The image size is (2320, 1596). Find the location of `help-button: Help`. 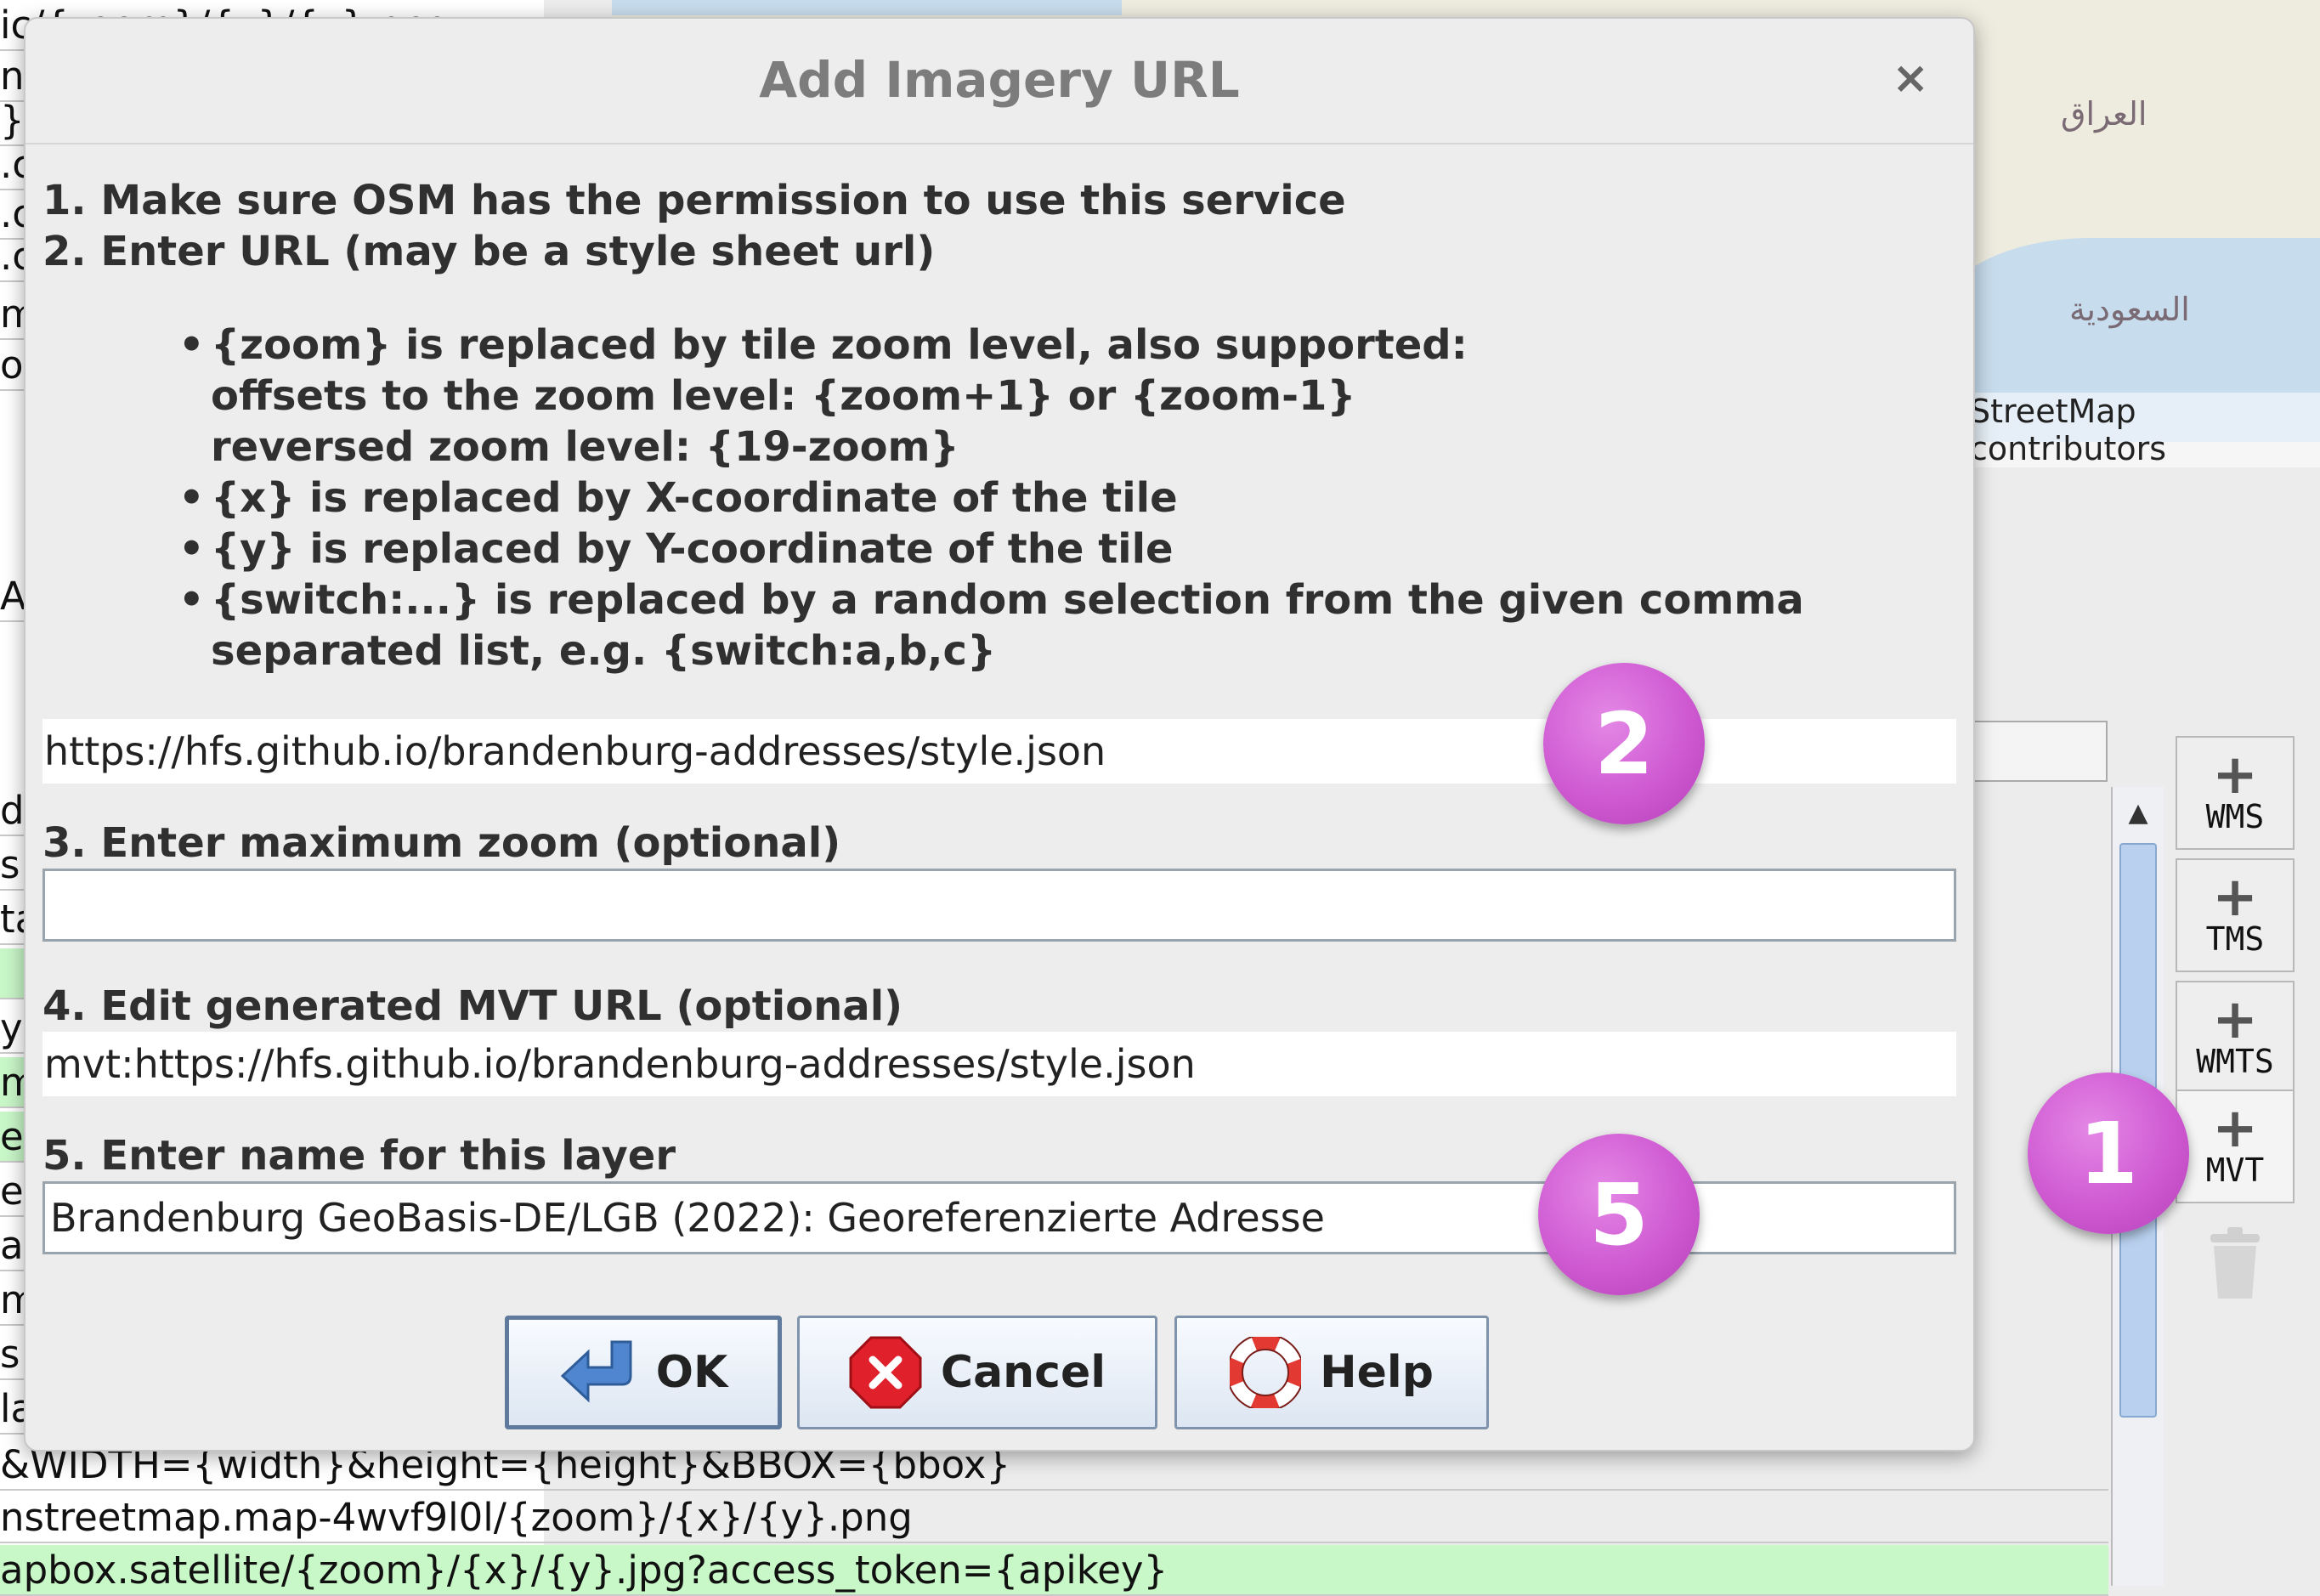

help-button: Help is located at coordinates (1331, 1373).